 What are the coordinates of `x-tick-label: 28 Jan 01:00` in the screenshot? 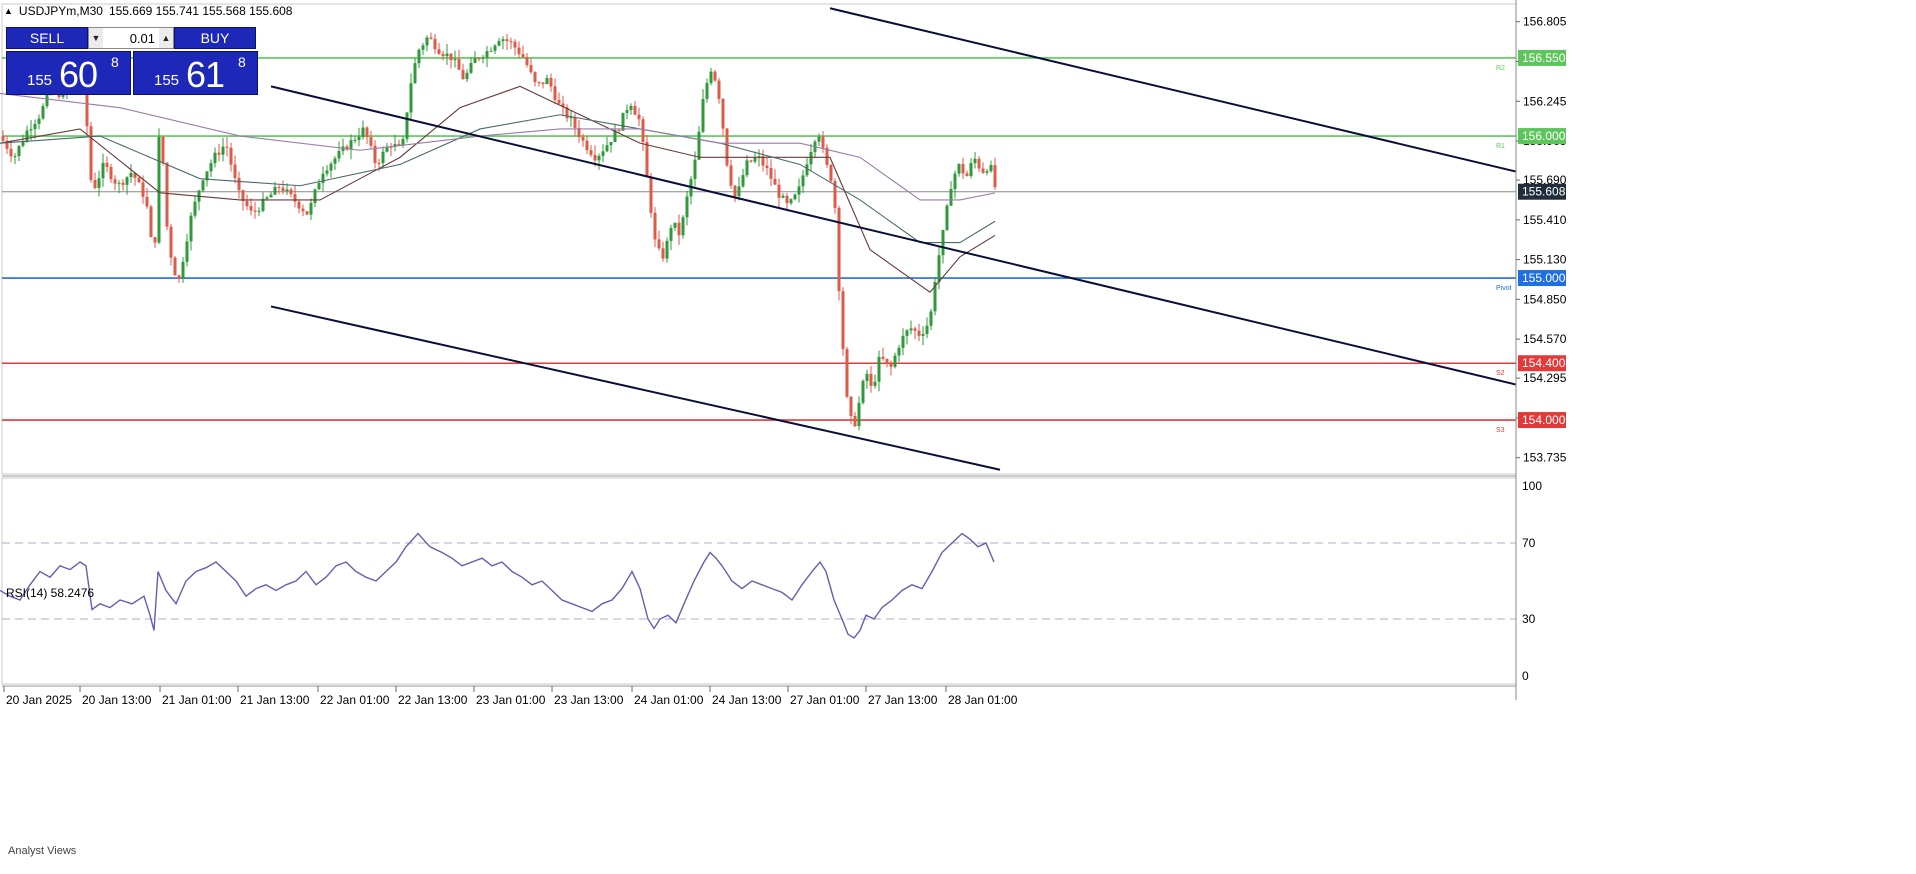 It's located at (983, 700).